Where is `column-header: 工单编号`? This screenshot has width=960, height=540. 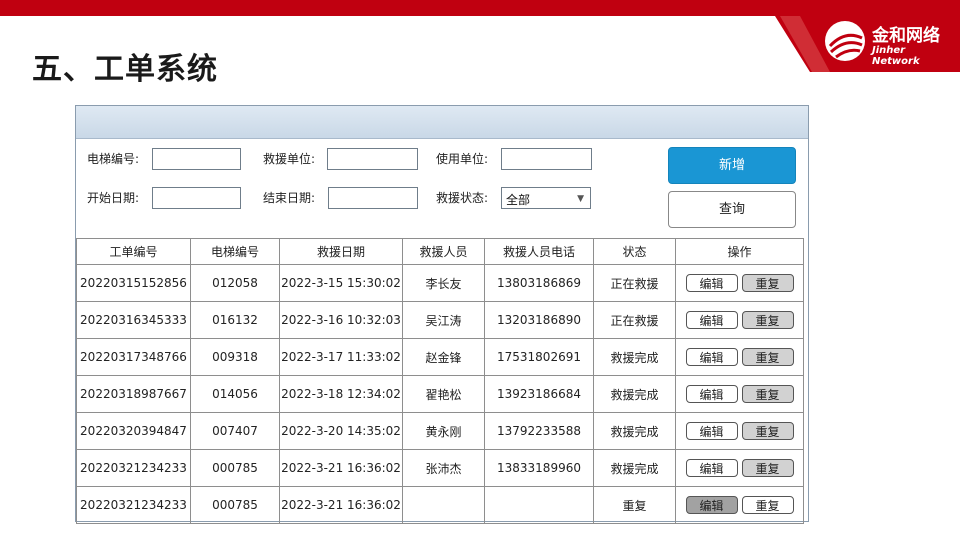
column-header: 工单编号 is located at coordinates (133, 251).